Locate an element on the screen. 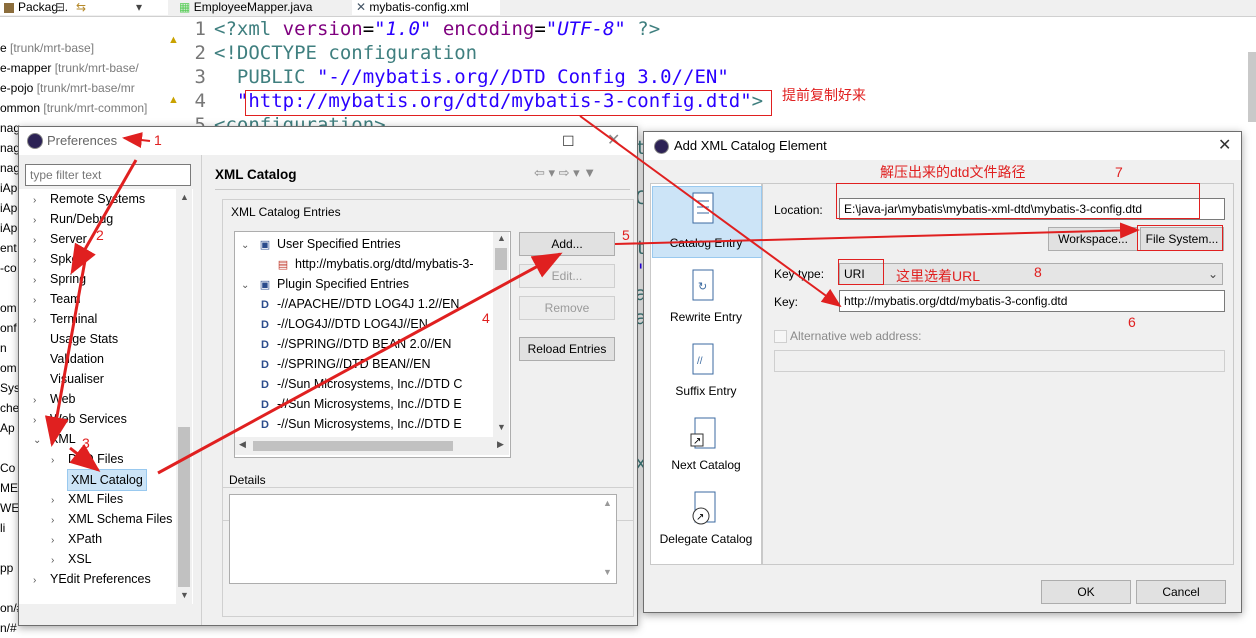 The height and width of the screenshot is (638, 1256). pref-tree-item: › Remote Systems is located at coordinates (89, 199).